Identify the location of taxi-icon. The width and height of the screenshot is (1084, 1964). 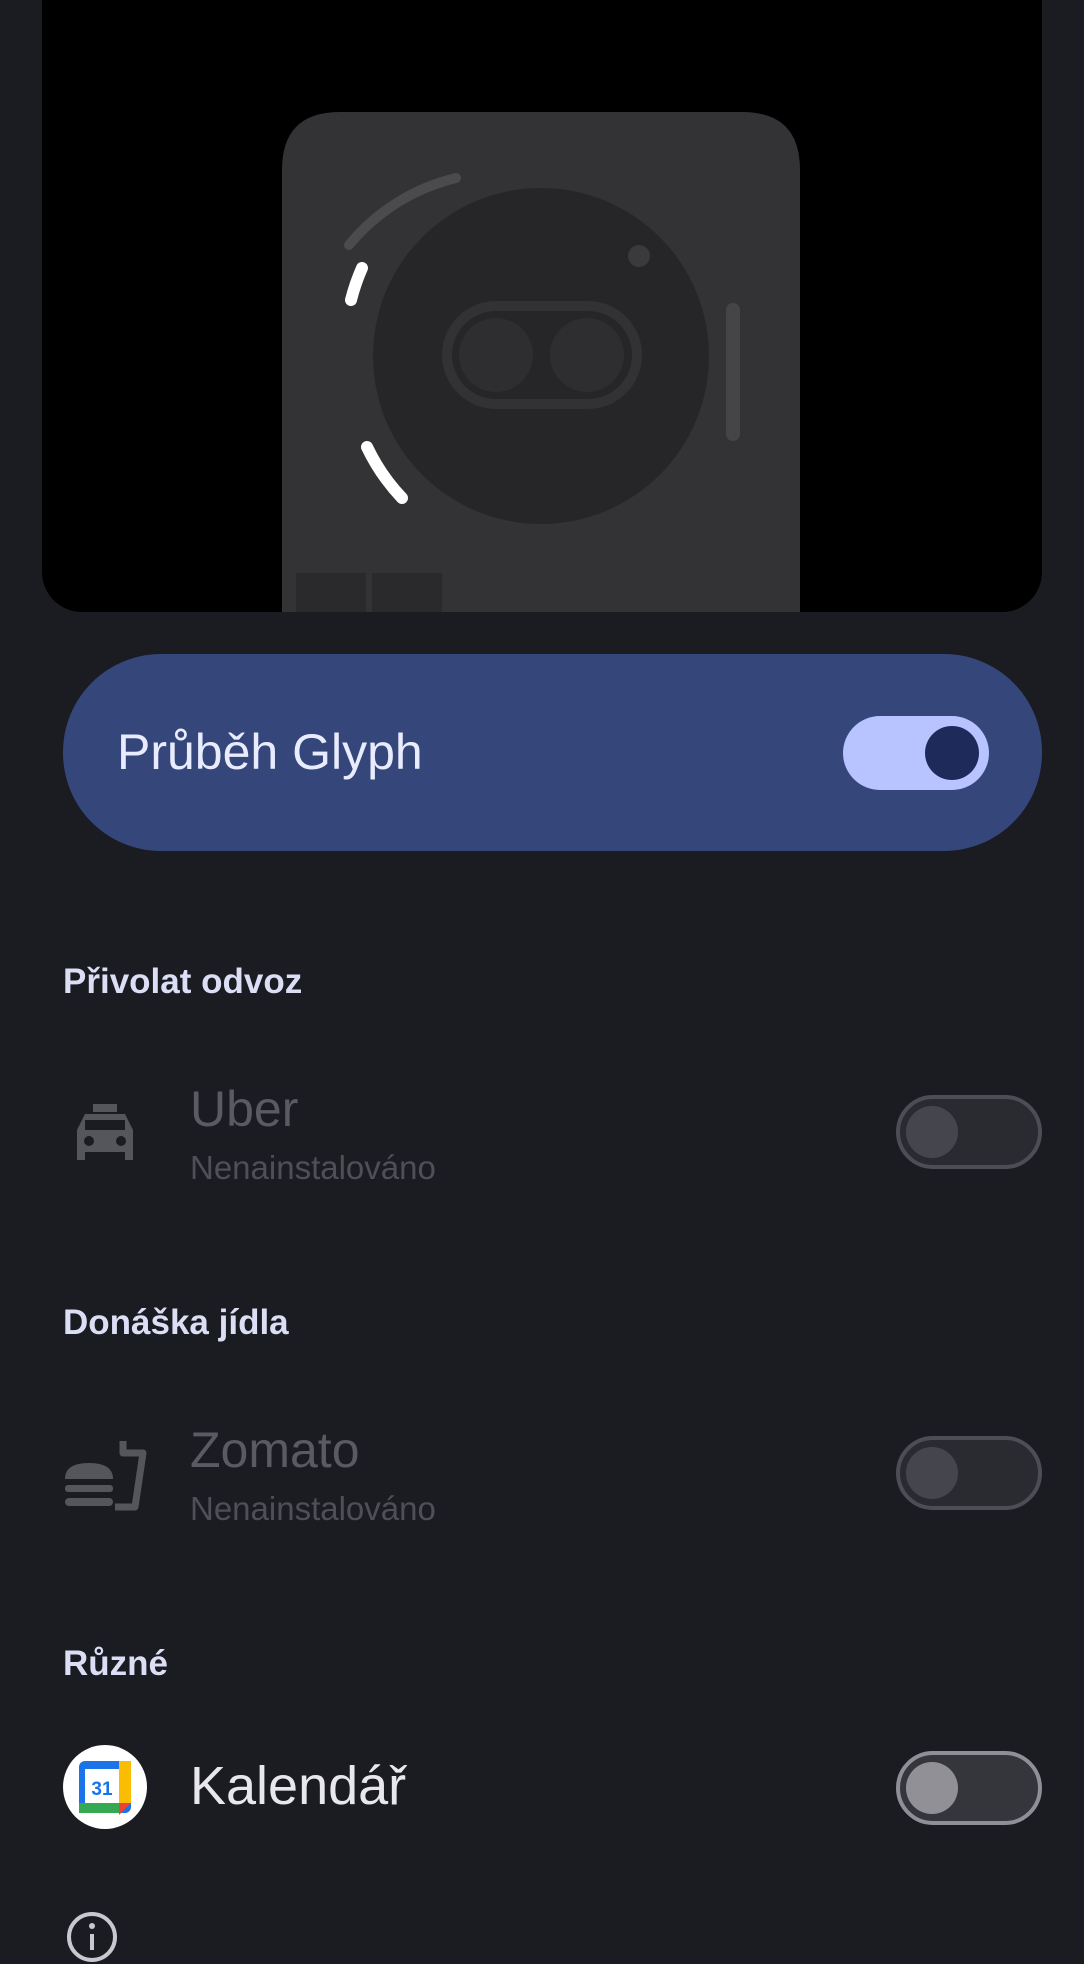
(105, 1132).